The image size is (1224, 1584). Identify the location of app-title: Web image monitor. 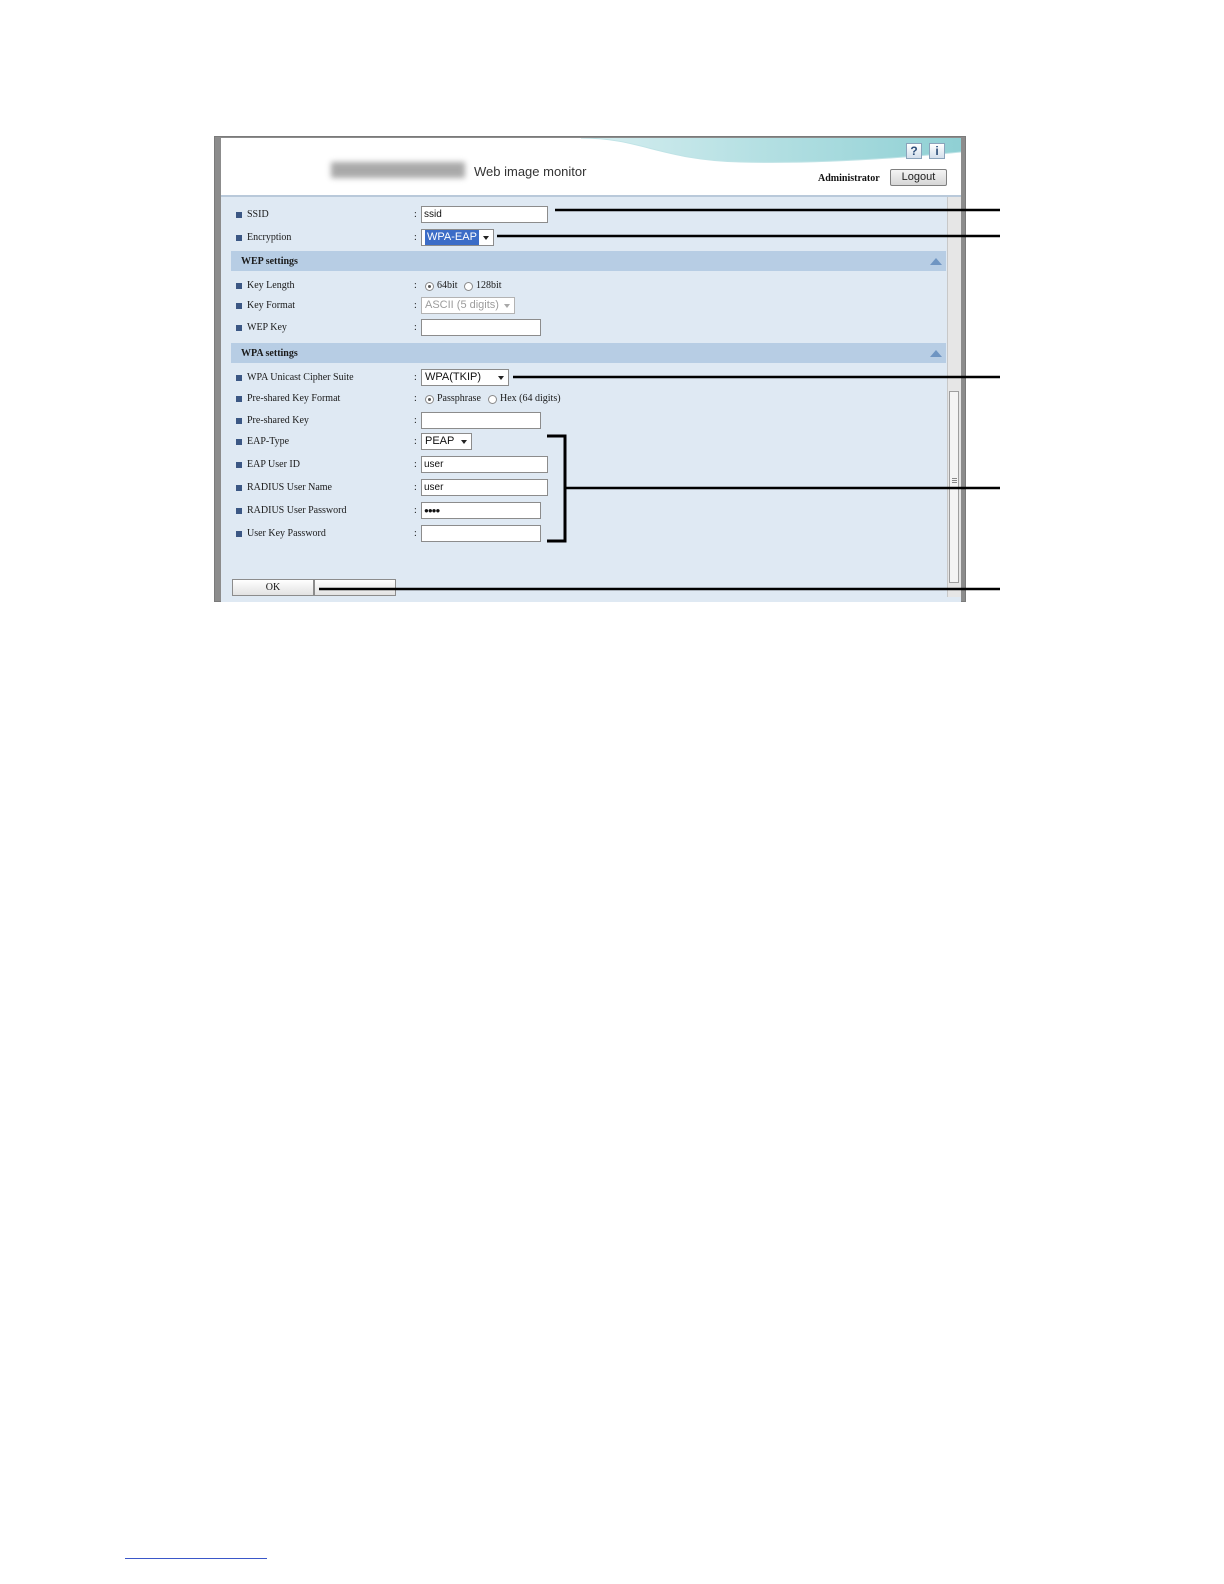
(530, 171).